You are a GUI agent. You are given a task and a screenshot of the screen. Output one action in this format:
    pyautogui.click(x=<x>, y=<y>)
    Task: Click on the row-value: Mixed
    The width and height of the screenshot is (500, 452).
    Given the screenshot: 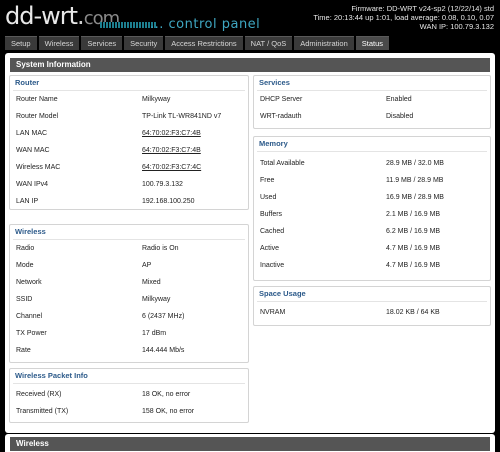 What is the action you would take?
    pyautogui.click(x=151, y=282)
    